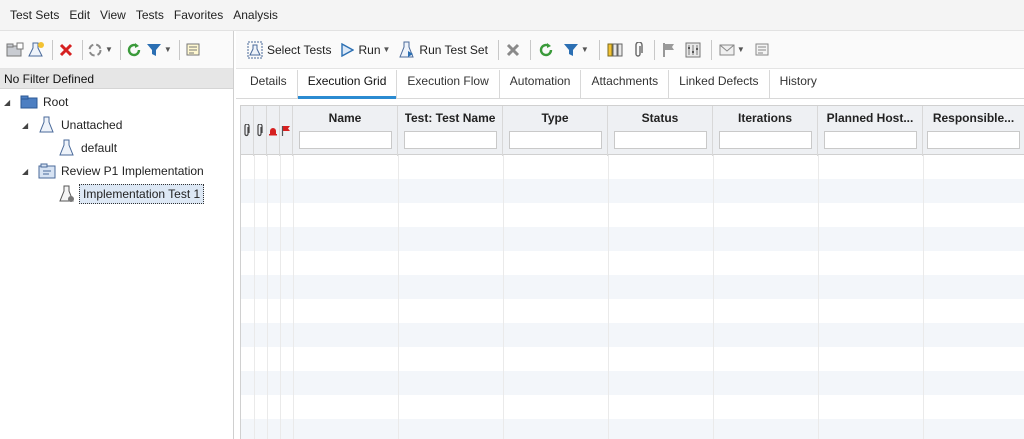 This screenshot has width=1024, height=439. I want to click on column-title-iterations: Iterations, so click(764, 118).